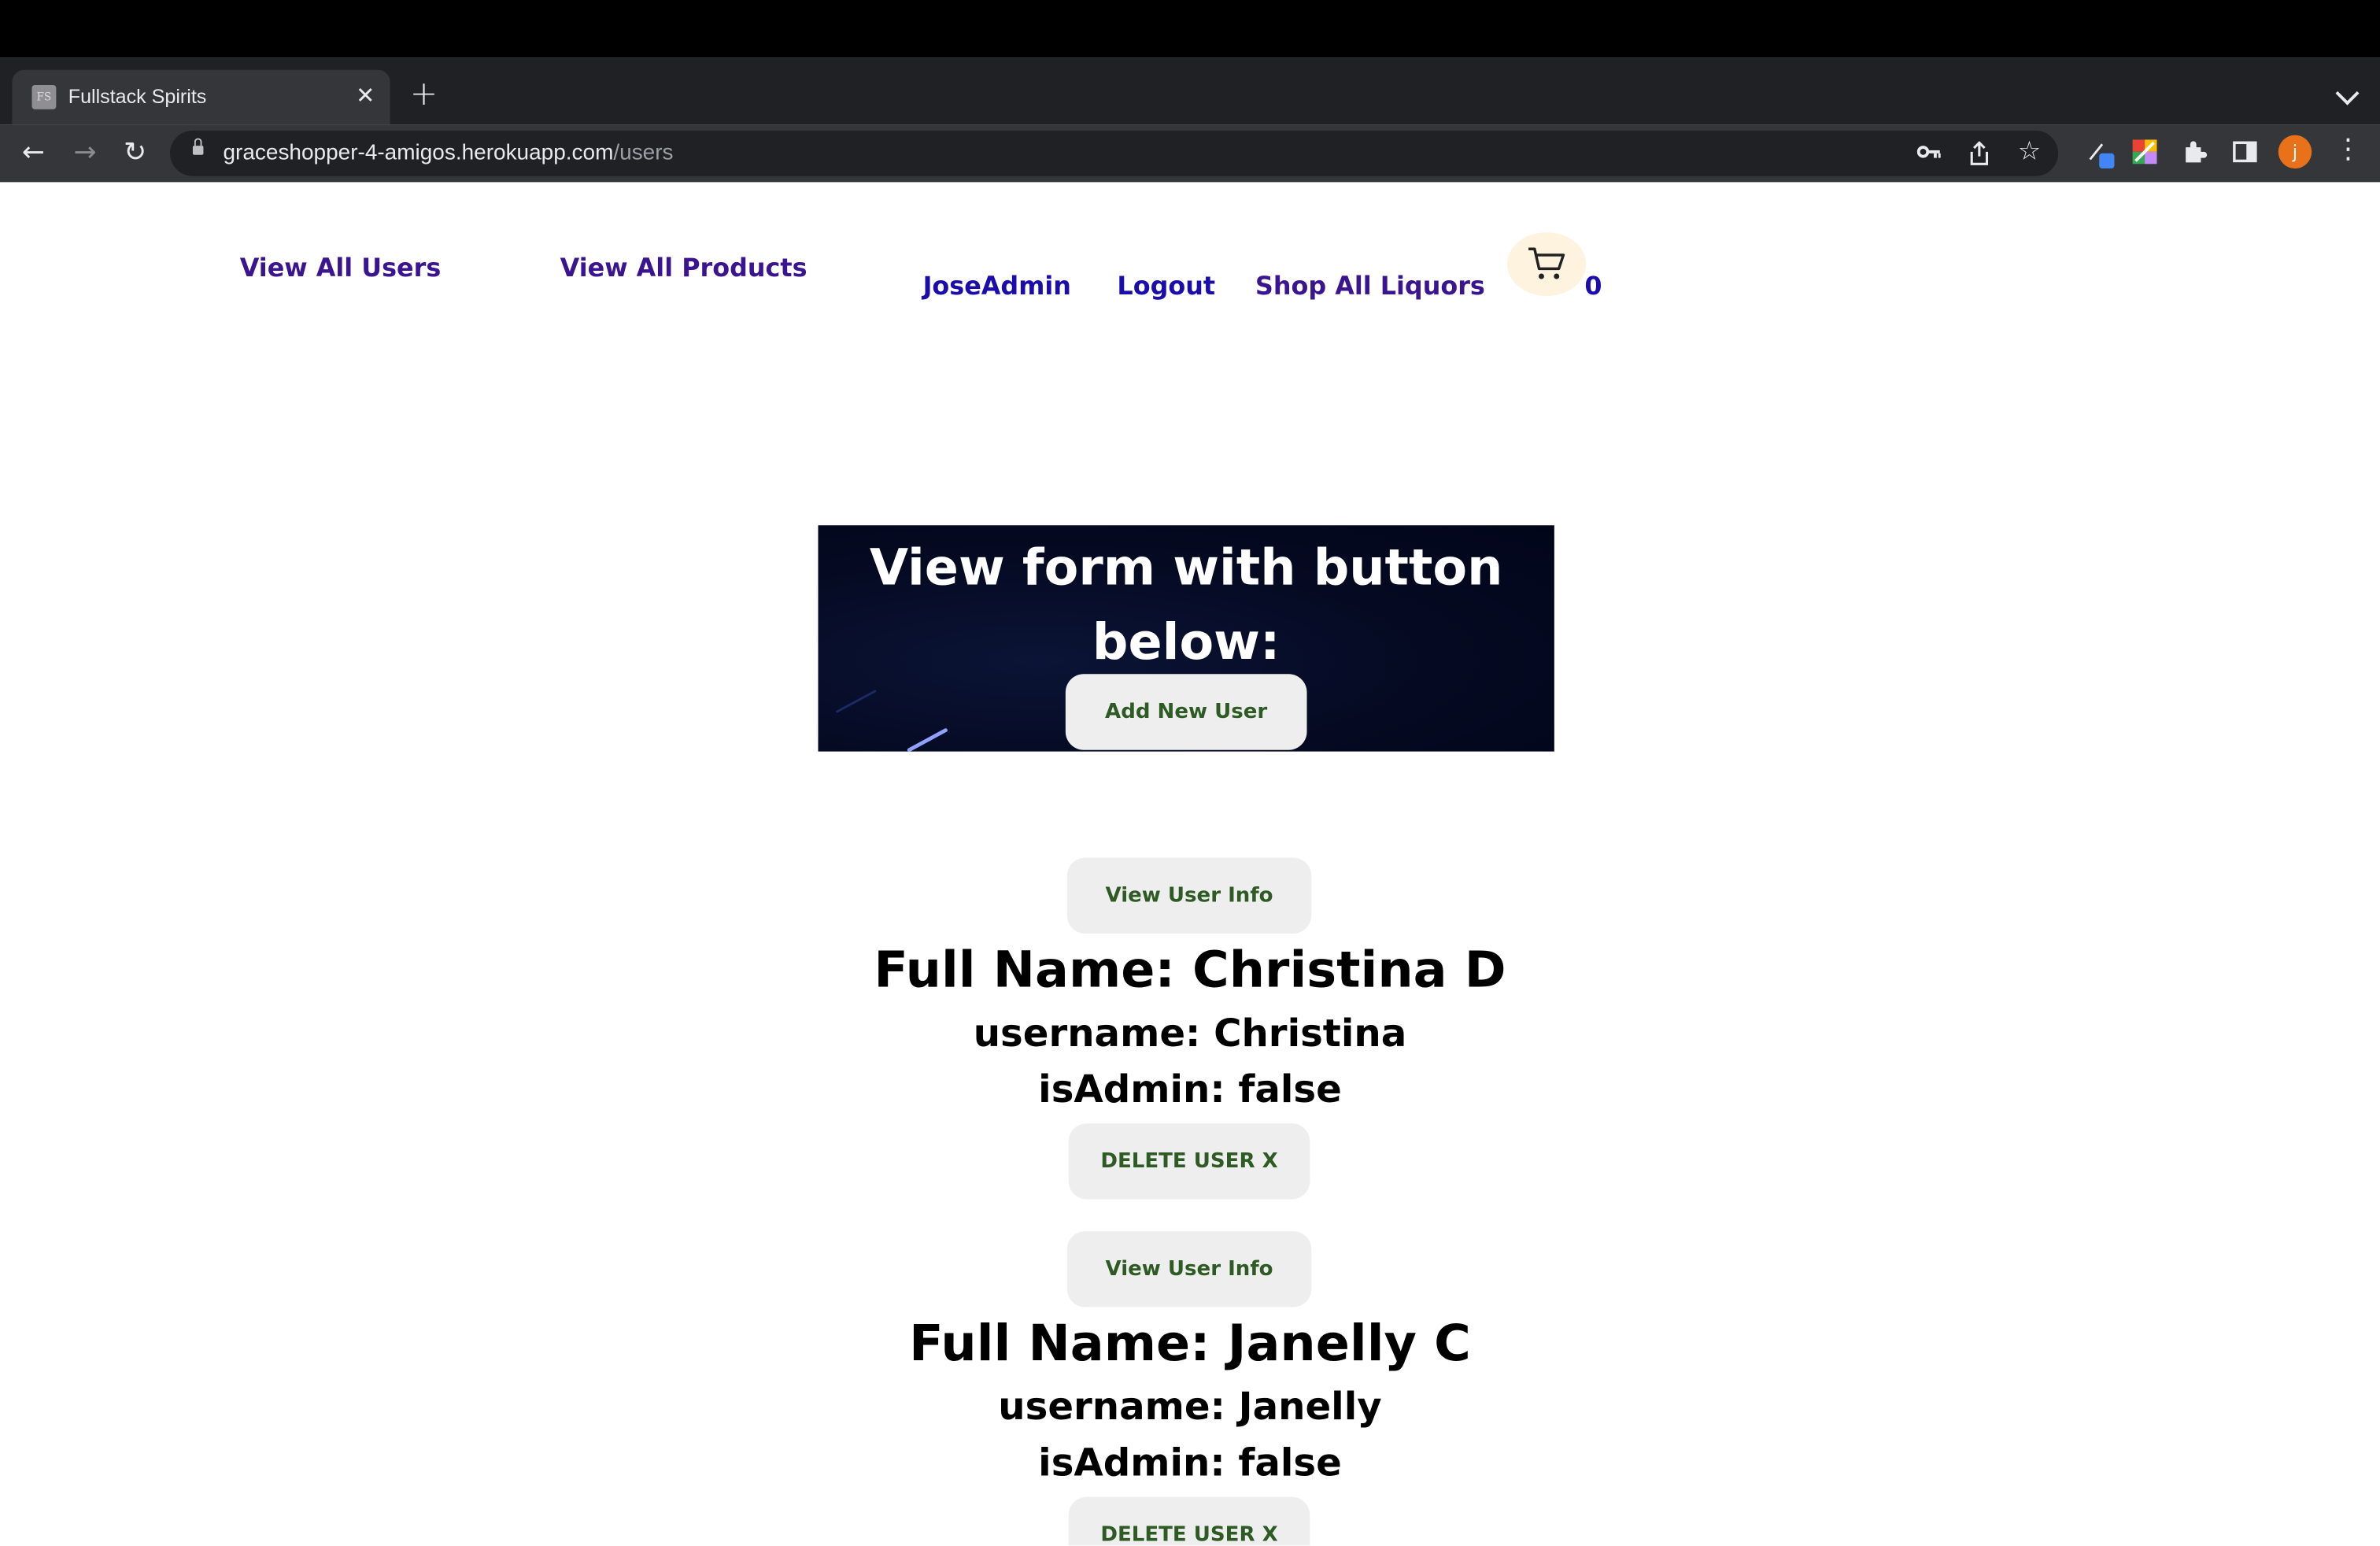 Image resolution: width=2380 pixels, height=1546 pixels. I want to click on cart-icon, so click(1546, 263).